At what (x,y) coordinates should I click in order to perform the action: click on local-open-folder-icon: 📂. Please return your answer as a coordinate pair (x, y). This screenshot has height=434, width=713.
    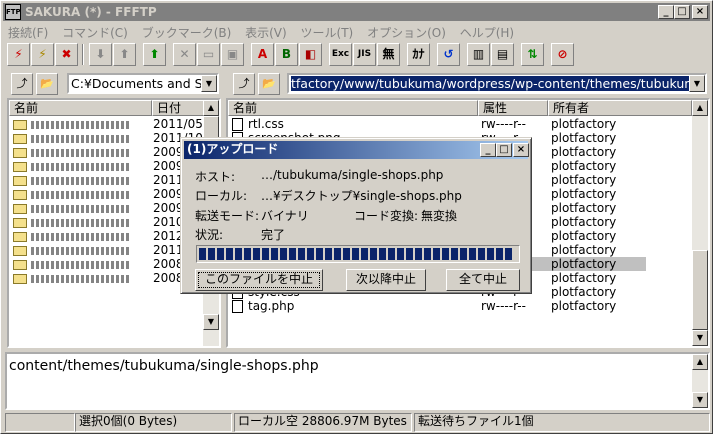
    Looking at the image, I should click on (47, 84).